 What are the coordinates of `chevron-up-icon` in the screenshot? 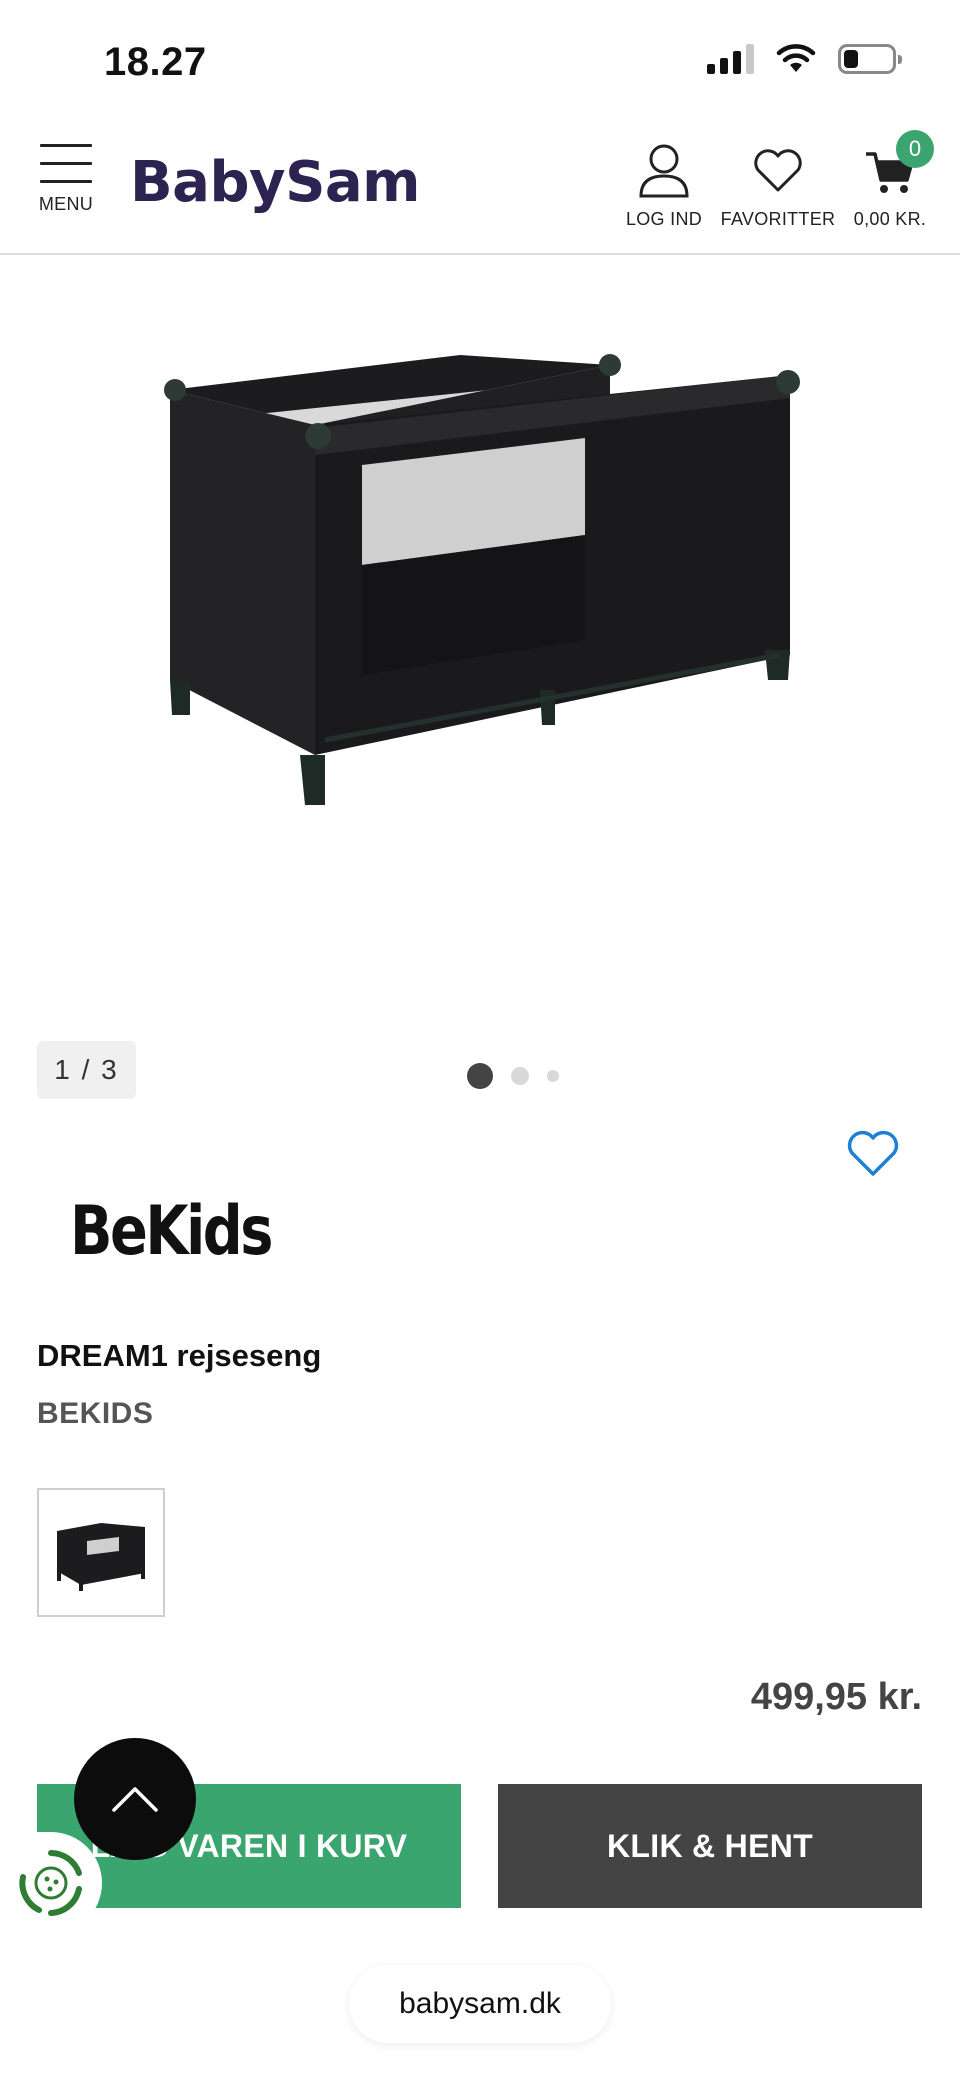 It's located at (135, 1799).